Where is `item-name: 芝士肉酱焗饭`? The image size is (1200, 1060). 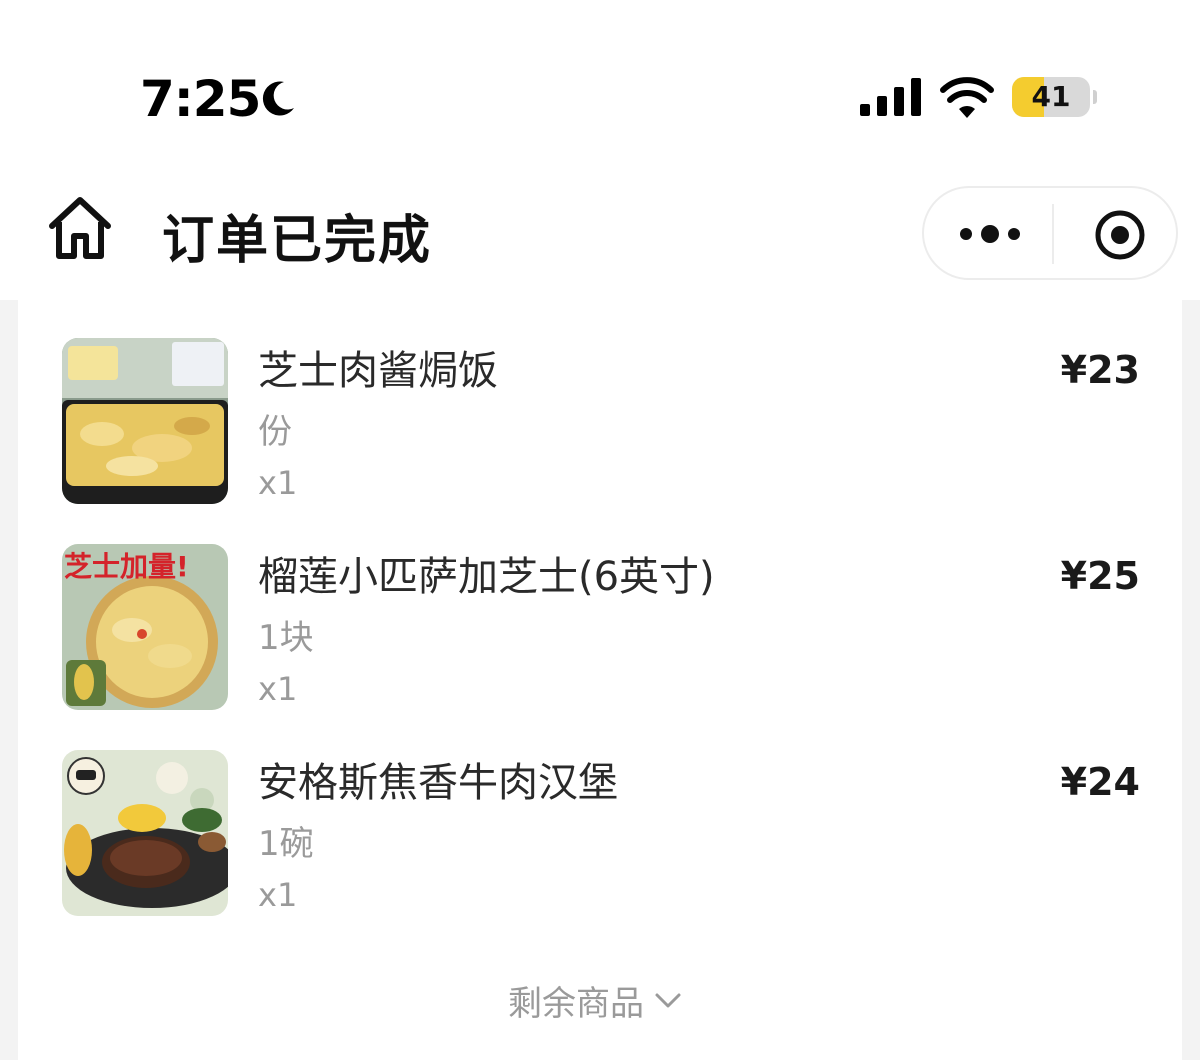 item-name: 芝士肉酱焗饭 is located at coordinates (378, 371).